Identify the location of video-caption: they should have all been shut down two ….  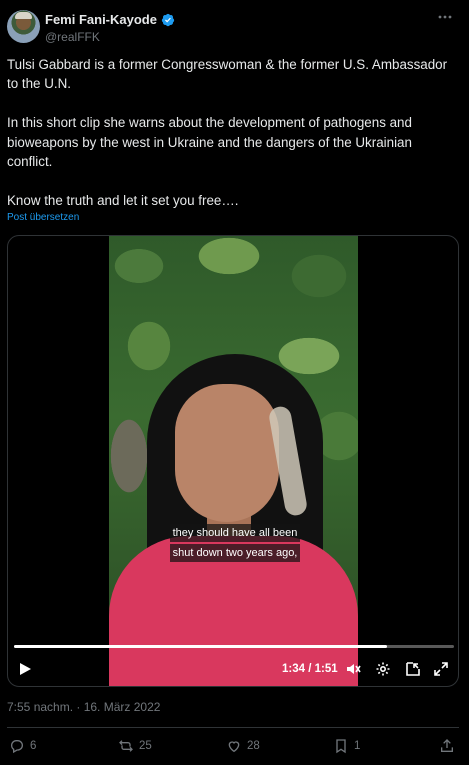
(235, 543).